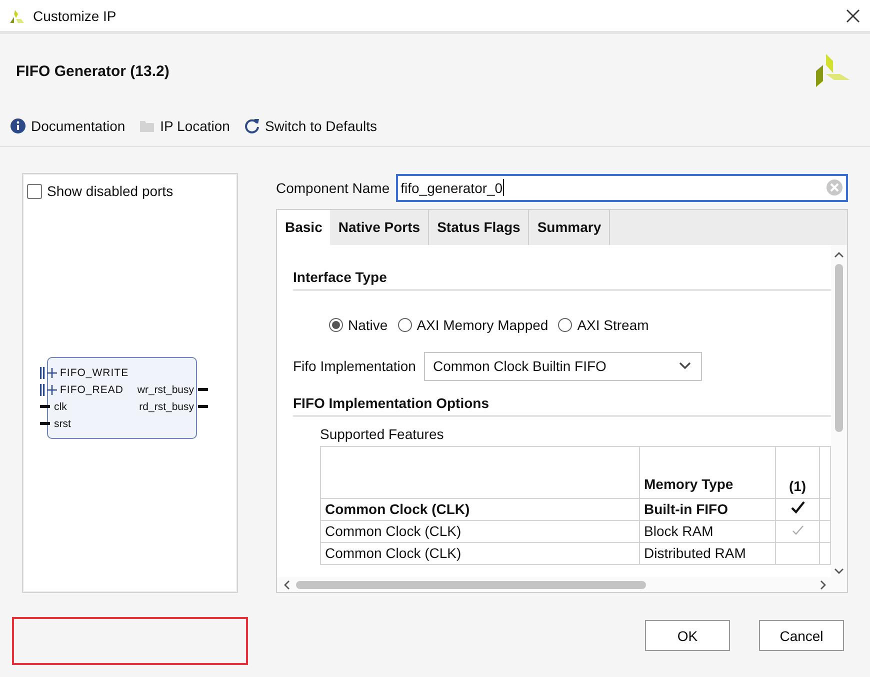  Describe the element at coordinates (93, 71) in the screenshot. I see `ip-title: FIFO Generator (13.2)` at that location.